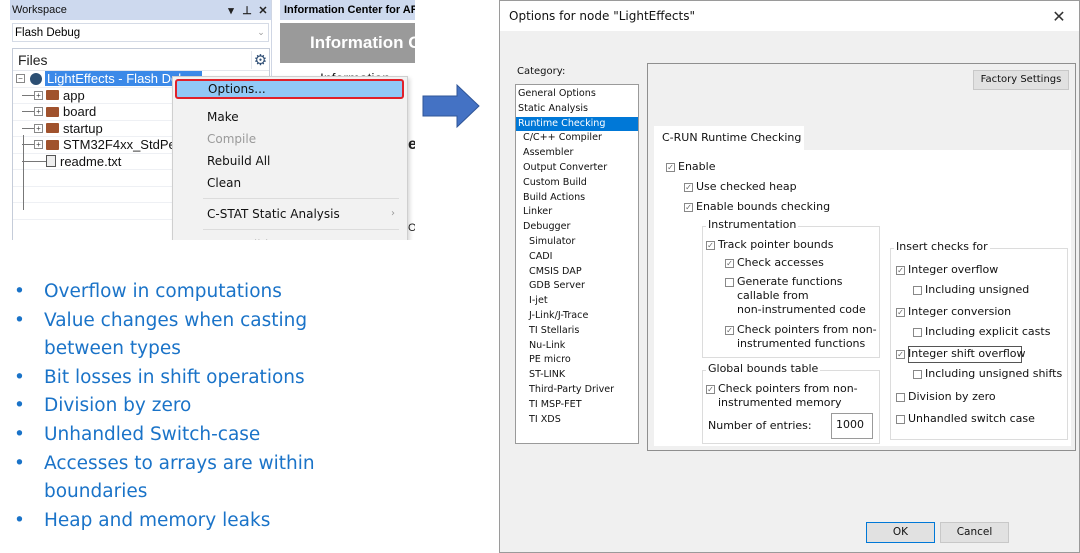 The height and width of the screenshot is (553, 1080). I want to click on menu-item-clean: Clean, so click(290, 183).